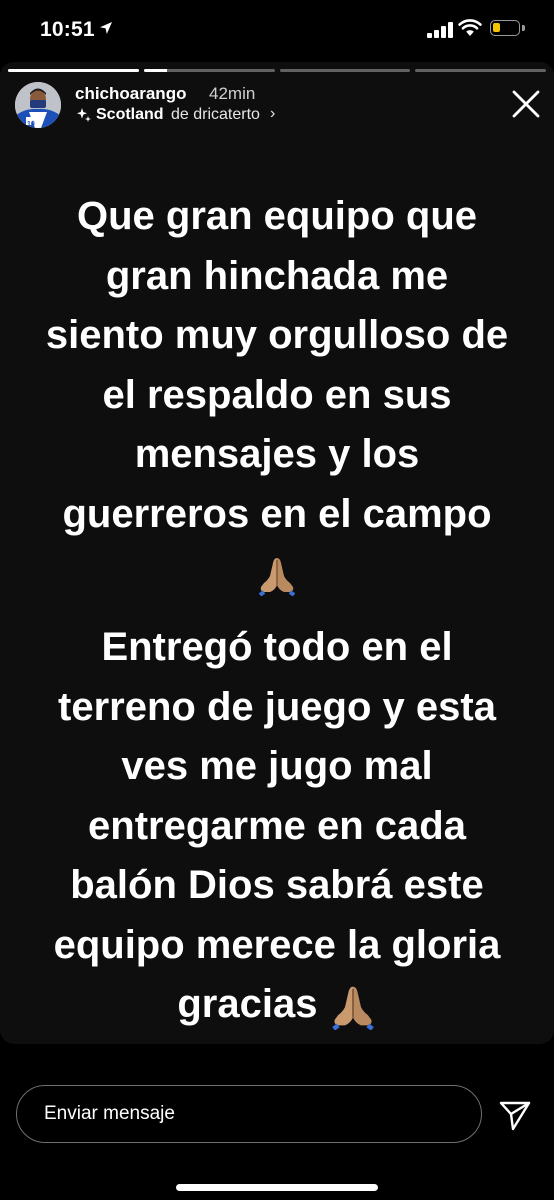  What do you see at coordinates (232, 93) in the screenshot?
I see `story-time-ago: 42min` at bounding box center [232, 93].